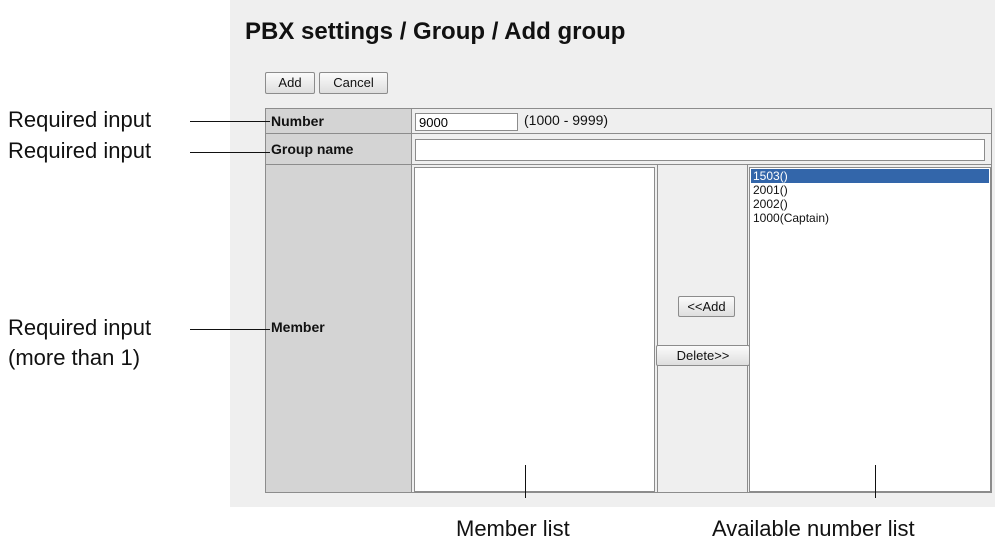 This screenshot has height=547, width=995. Describe the element at coordinates (338, 328) in the screenshot. I see `member-label-cell: Member` at that location.